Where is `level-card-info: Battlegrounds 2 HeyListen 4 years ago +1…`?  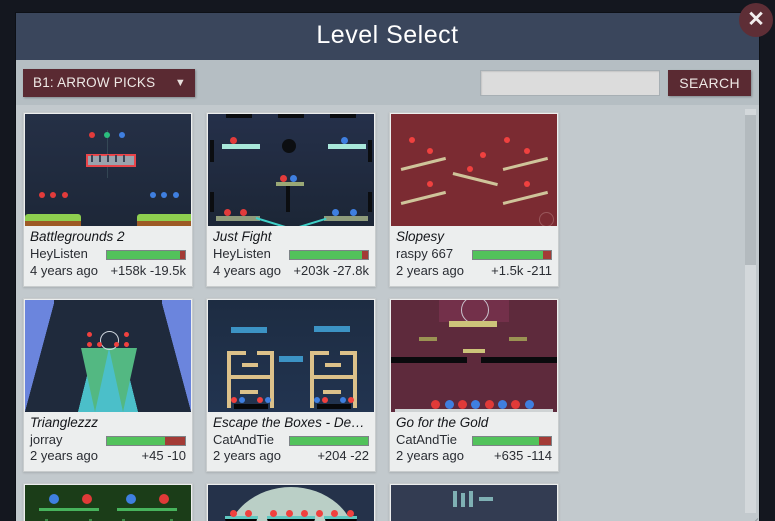 level-card-info: Battlegrounds 2 HeyListen 4 years ago +1… is located at coordinates (108, 256).